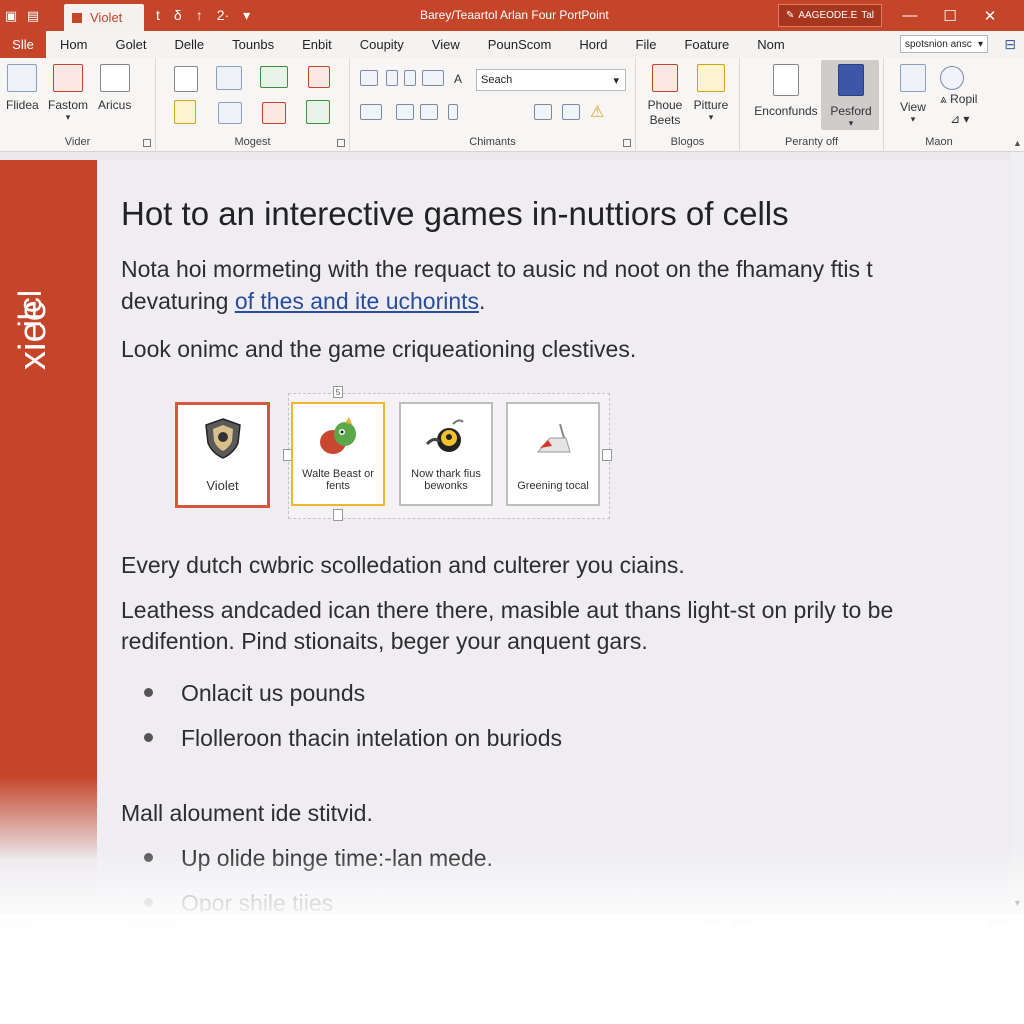 Image resolution: width=1024 pixels, height=1024 pixels. Describe the element at coordinates (607, 455) in the screenshot. I see `resize-handle-right` at that location.